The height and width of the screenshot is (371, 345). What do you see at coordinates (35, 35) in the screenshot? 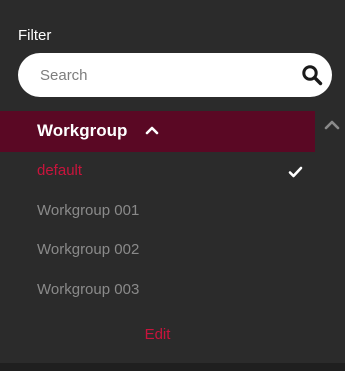
I see `filter-label: Filter` at bounding box center [35, 35].